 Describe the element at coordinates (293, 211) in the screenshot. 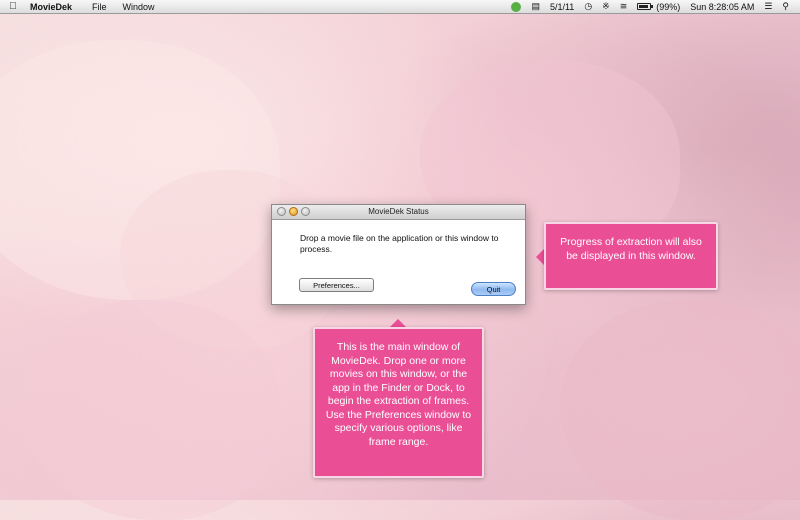

I see `minimize-button` at that location.